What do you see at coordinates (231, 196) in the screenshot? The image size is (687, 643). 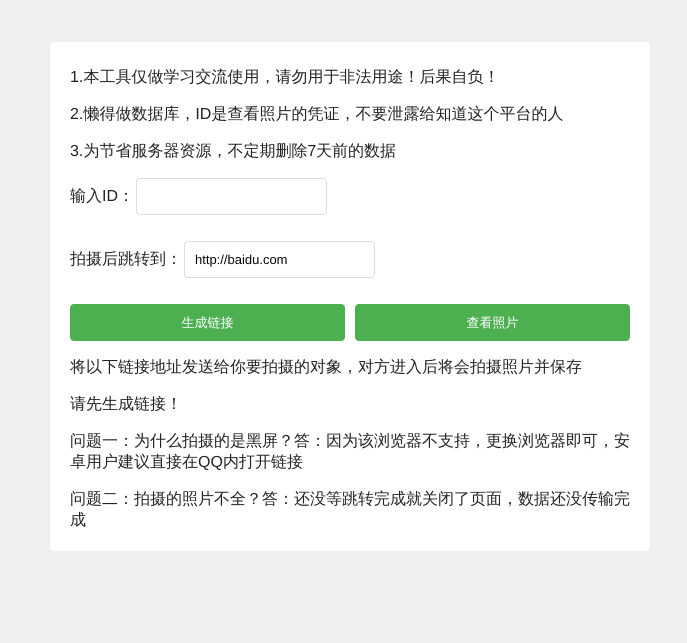 I see `input-field` at bounding box center [231, 196].